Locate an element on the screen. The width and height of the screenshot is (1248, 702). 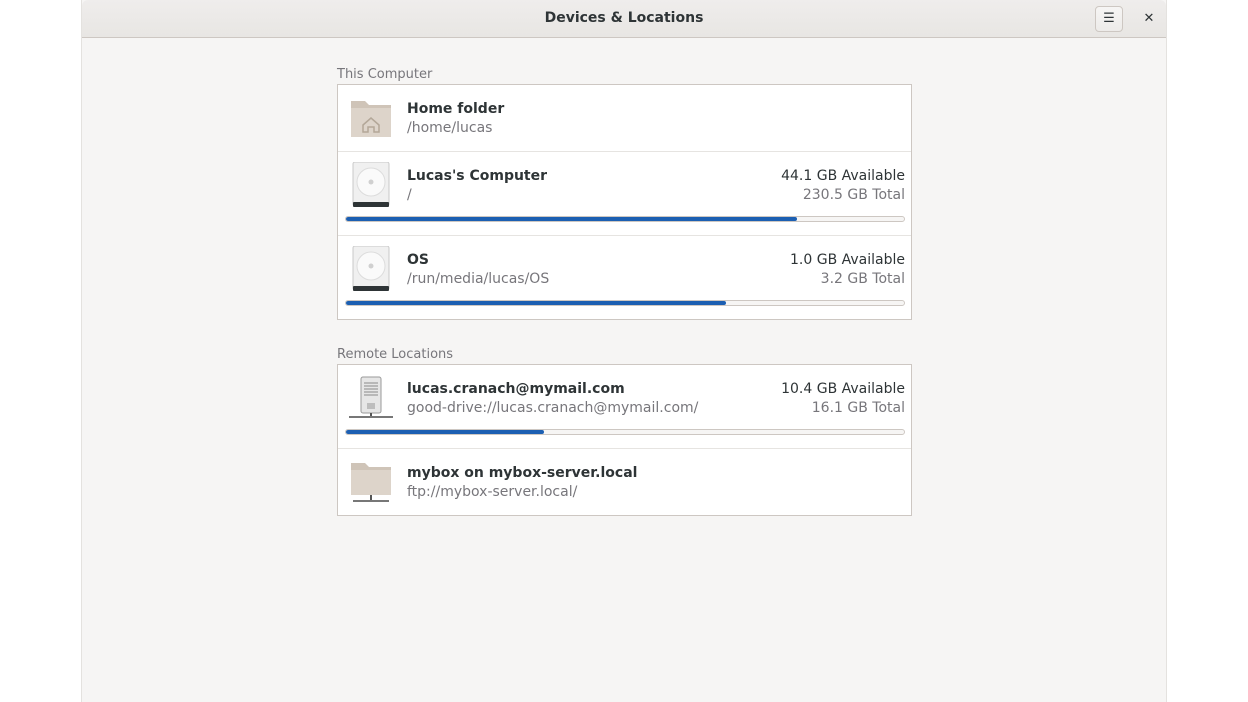
network-folder-icon is located at coordinates (371, 482).